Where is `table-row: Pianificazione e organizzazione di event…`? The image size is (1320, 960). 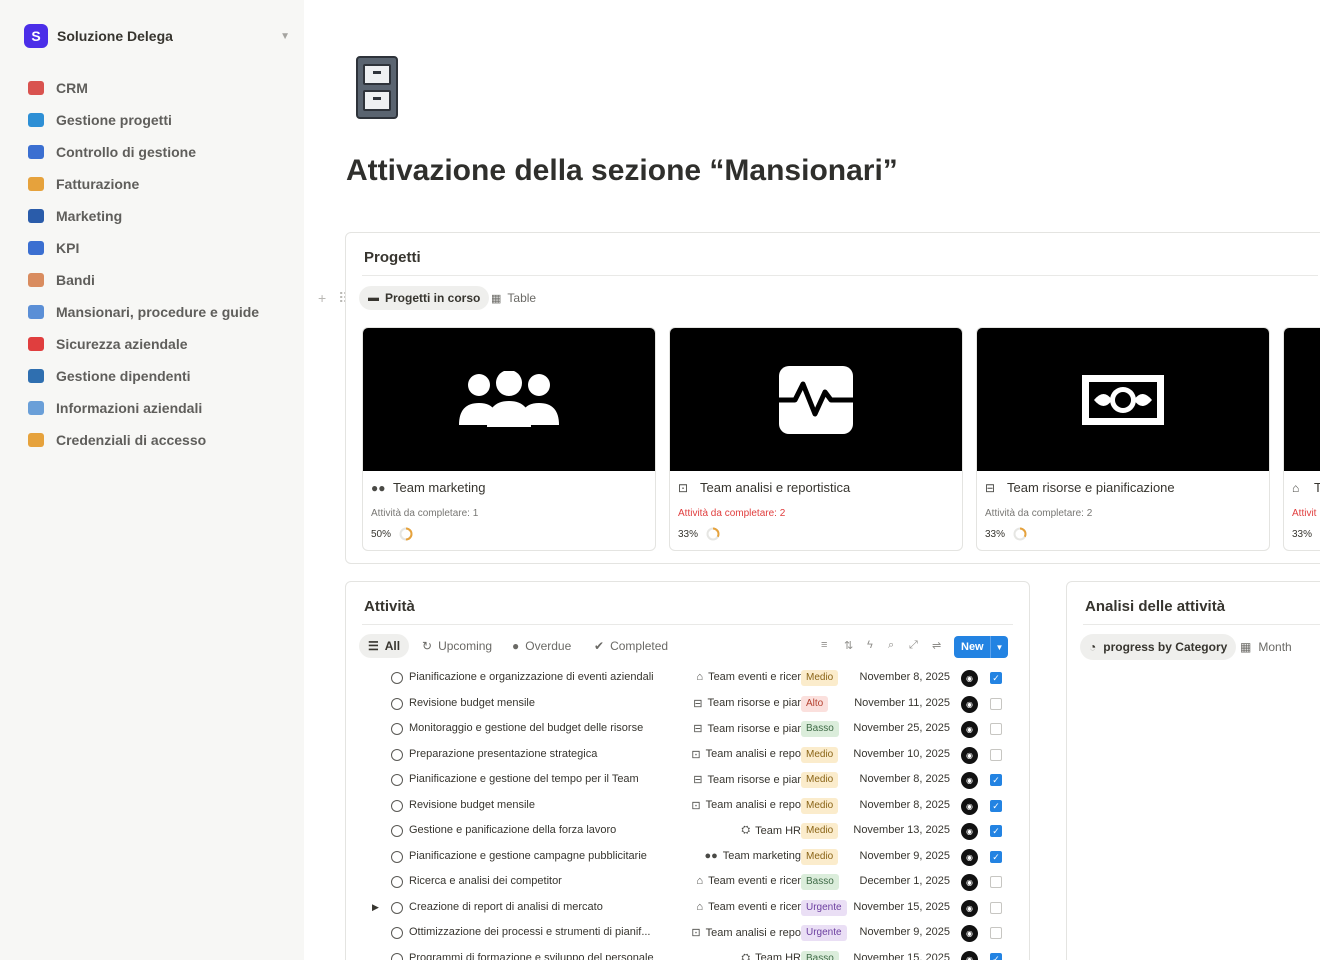 table-row: Pianificazione e organizzazione di event… is located at coordinates (687, 678).